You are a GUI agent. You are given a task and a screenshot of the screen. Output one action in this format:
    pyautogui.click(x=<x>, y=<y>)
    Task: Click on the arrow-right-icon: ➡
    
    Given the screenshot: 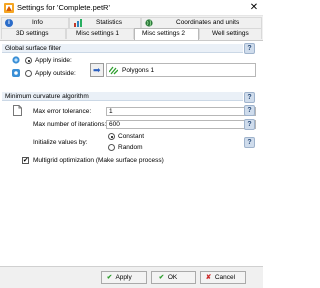 What is the action you would take?
    pyautogui.click(x=97, y=70)
    